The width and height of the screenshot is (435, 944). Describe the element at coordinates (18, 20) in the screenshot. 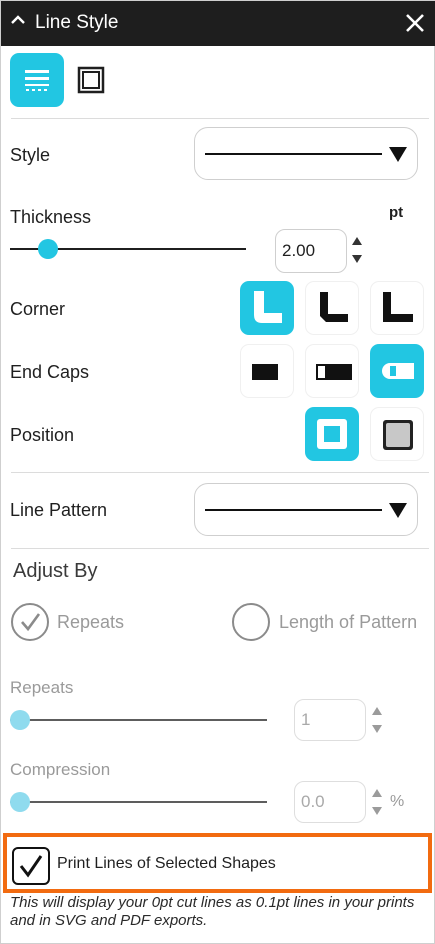

I see `collapse-chevron-icon` at that location.